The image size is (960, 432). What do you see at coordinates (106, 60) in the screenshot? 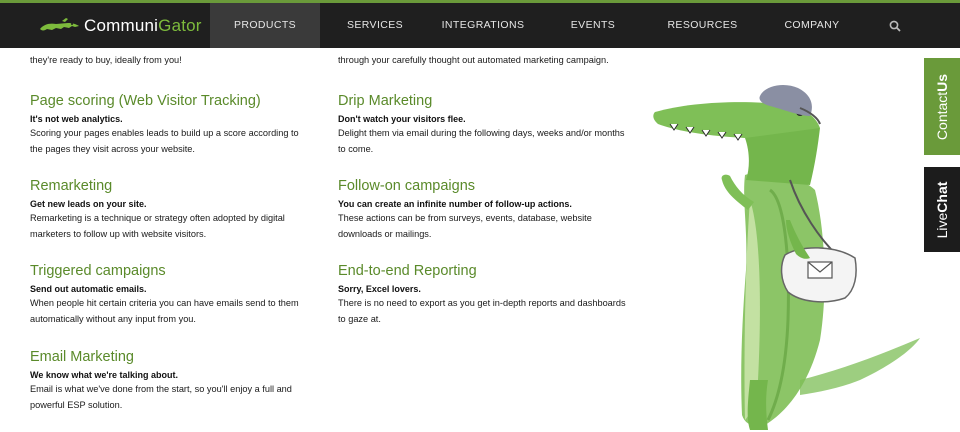
I see `partial-text-left: they're ready to buy, ideally from you!` at bounding box center [106, 60].